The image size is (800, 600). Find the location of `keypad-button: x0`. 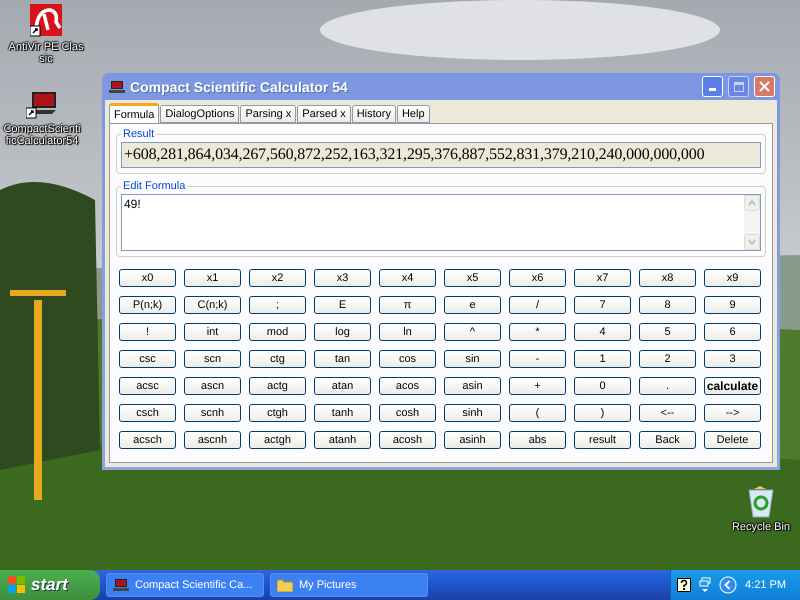

keypad-button: x0 is located at coordinates (147, 278).